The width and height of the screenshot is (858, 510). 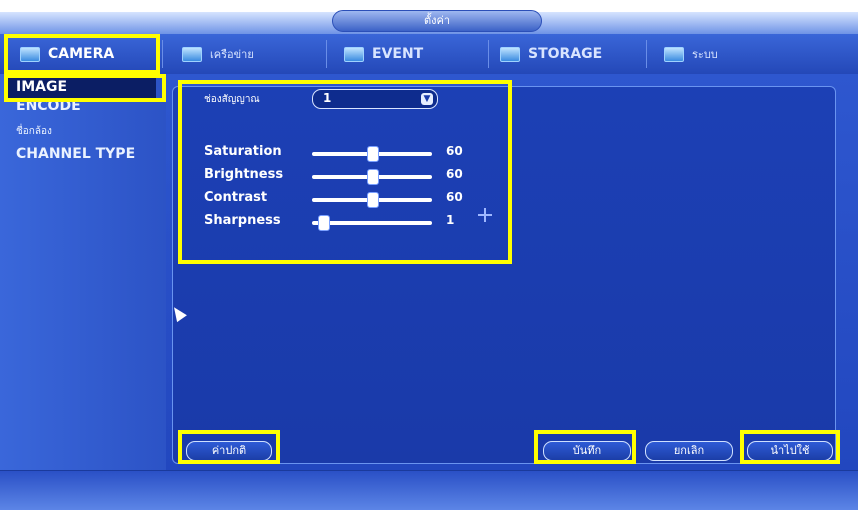 What do you see at coordinates (454, 197) in the screenshot?
I see `contrast-value: 60` at bounding box center [454, 197].